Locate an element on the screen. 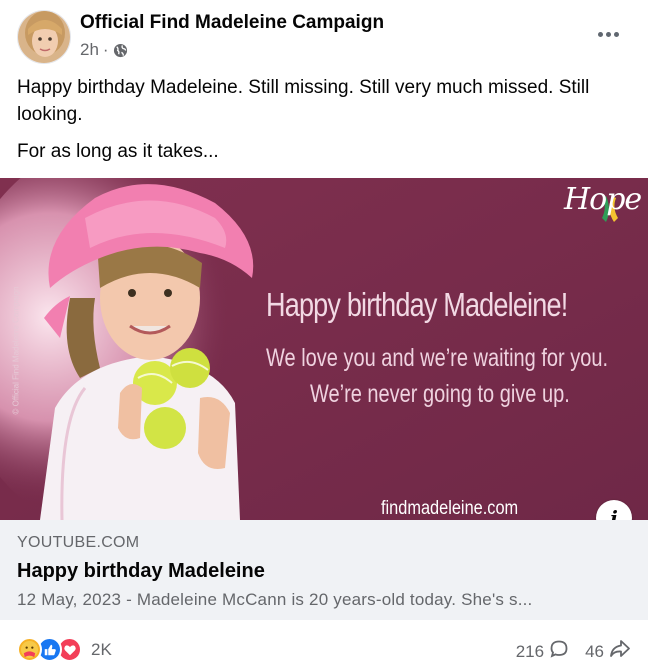 The width and height of the screenshot is (648, 671). globe-icon is located at coordinates (120, 50).